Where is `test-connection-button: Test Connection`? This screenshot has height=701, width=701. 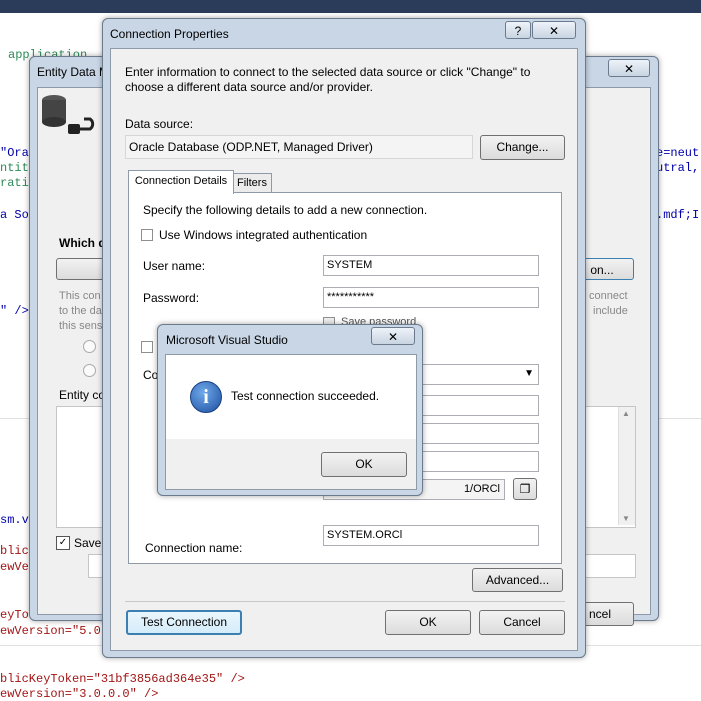
test-connection-button: Test Connection is located at coordinates (184, 622).